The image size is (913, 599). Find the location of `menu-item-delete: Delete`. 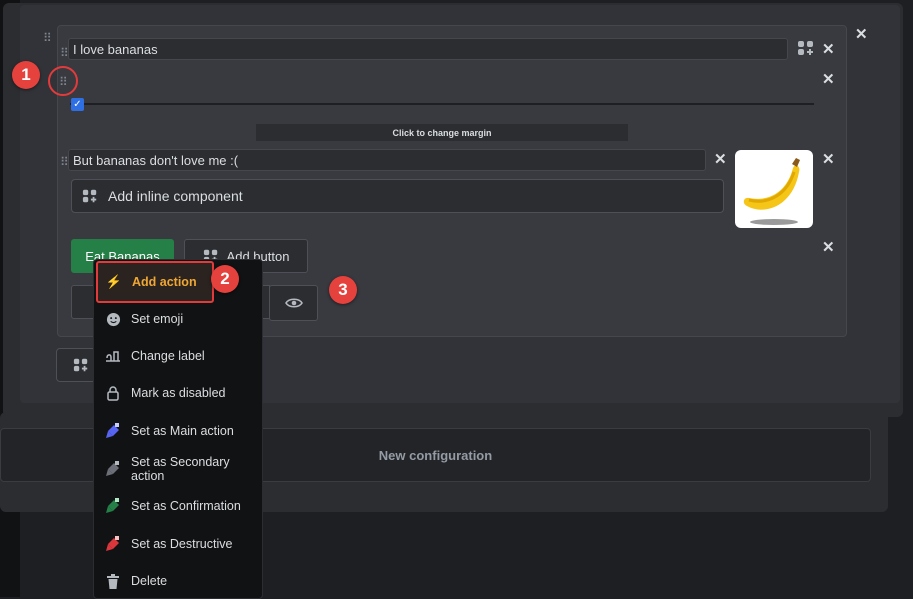

menu-item-delete: Delete is located at coordinates (181, 581).